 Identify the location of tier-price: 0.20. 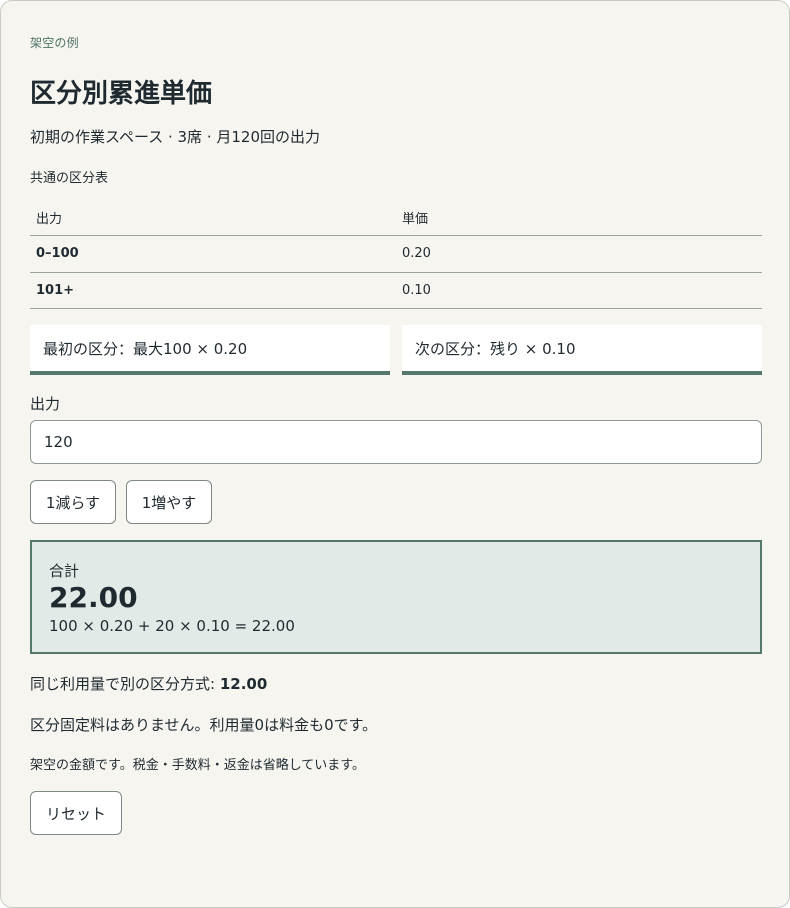
(579, 254).